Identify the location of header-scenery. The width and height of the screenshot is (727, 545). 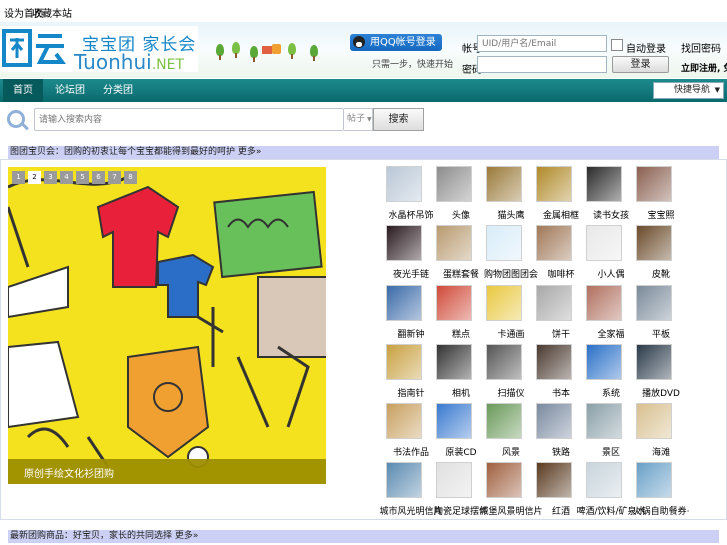
(275, 52).